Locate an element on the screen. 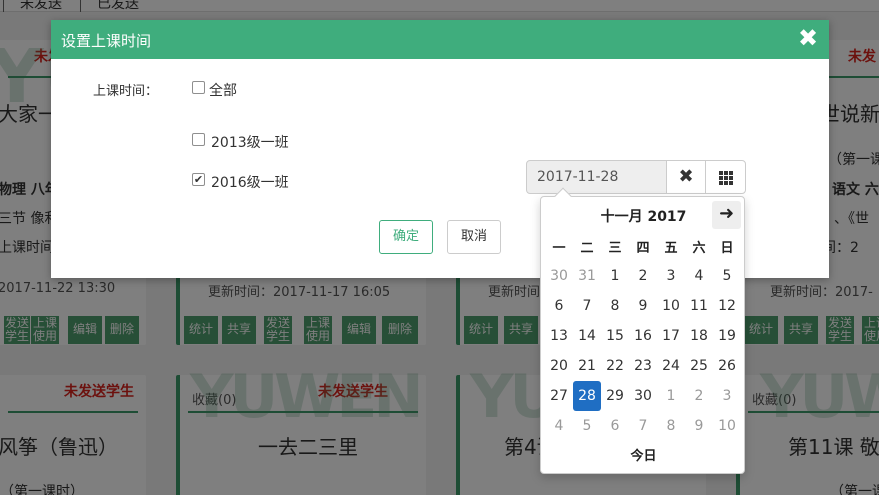  calendar-day: 25 is located at coordinates (699, 366).